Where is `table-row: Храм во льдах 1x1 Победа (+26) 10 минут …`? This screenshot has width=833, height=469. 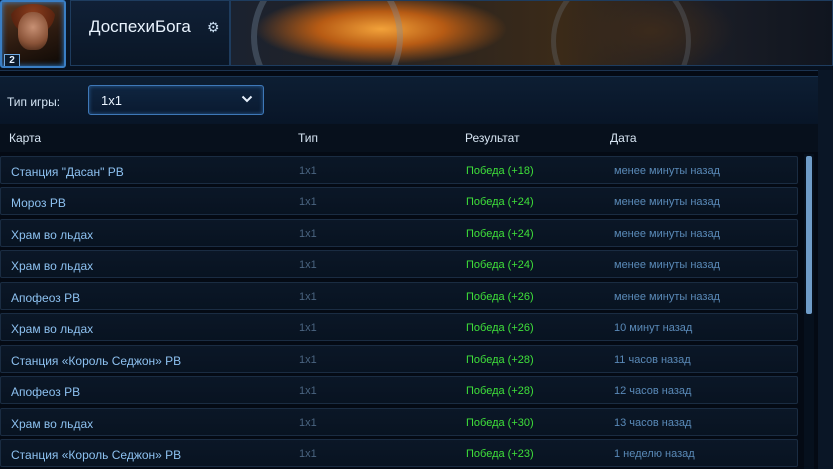
table-row: Храм во льдах 1x1 Победа (+26) 10 минут … is located at coordinates (399, 327).